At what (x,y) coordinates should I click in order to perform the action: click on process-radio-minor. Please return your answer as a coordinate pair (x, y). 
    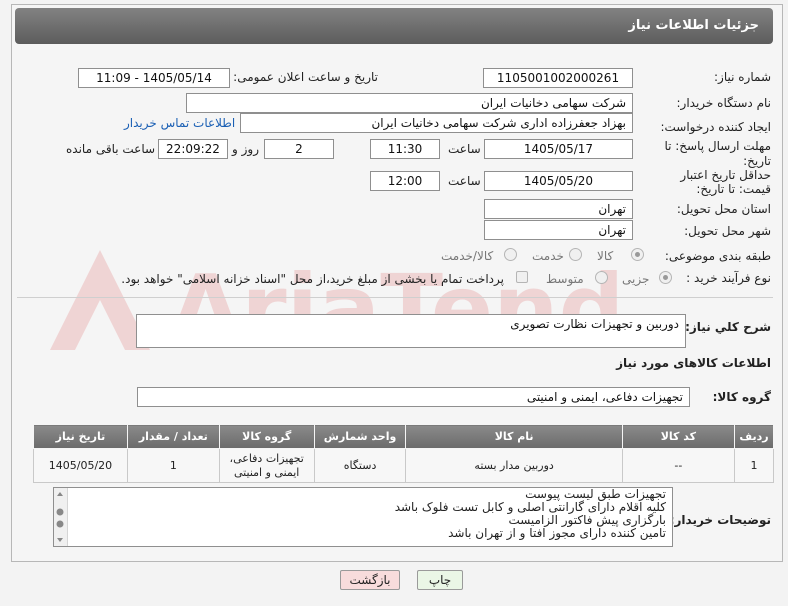
    Looking at the image, I should click on (665, 277).